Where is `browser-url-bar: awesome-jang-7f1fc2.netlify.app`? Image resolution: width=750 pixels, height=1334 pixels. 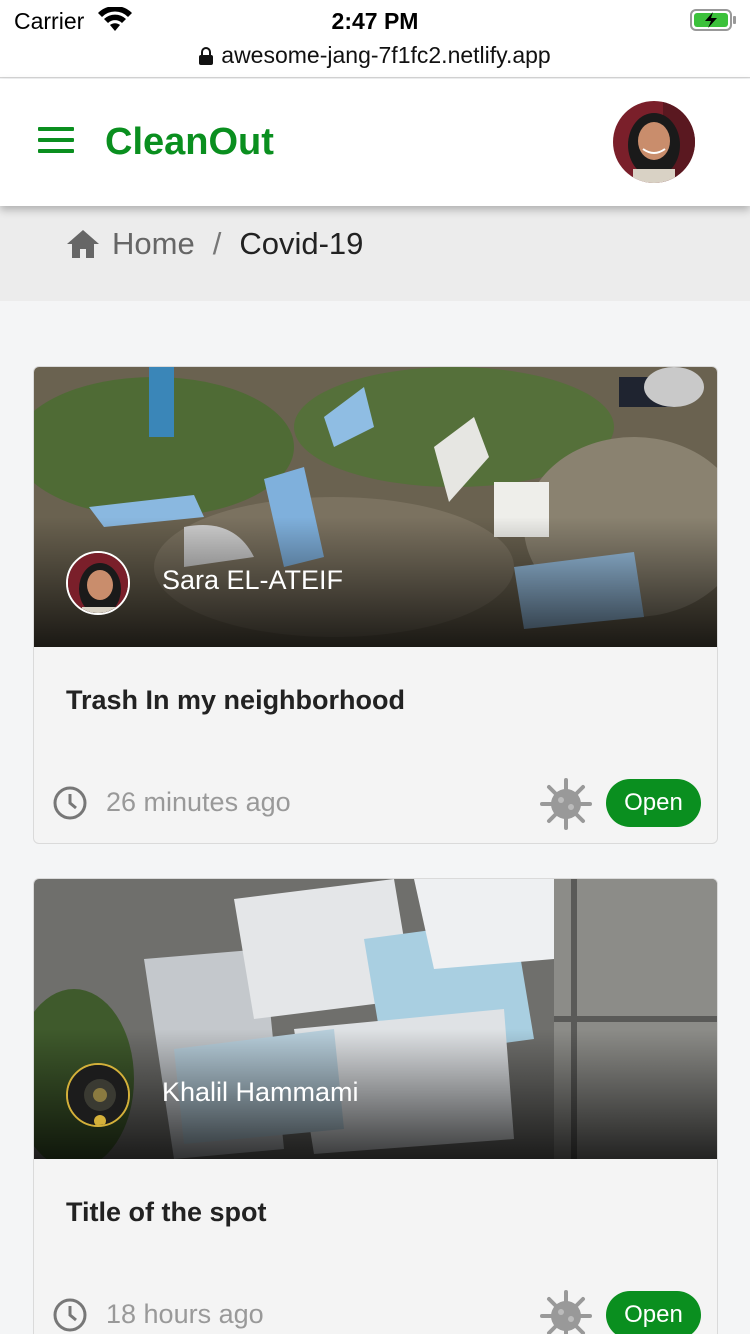
browser-url-bar: awesome-jang-7f1fc2.netlify.app is located at coordinates (375, 59).